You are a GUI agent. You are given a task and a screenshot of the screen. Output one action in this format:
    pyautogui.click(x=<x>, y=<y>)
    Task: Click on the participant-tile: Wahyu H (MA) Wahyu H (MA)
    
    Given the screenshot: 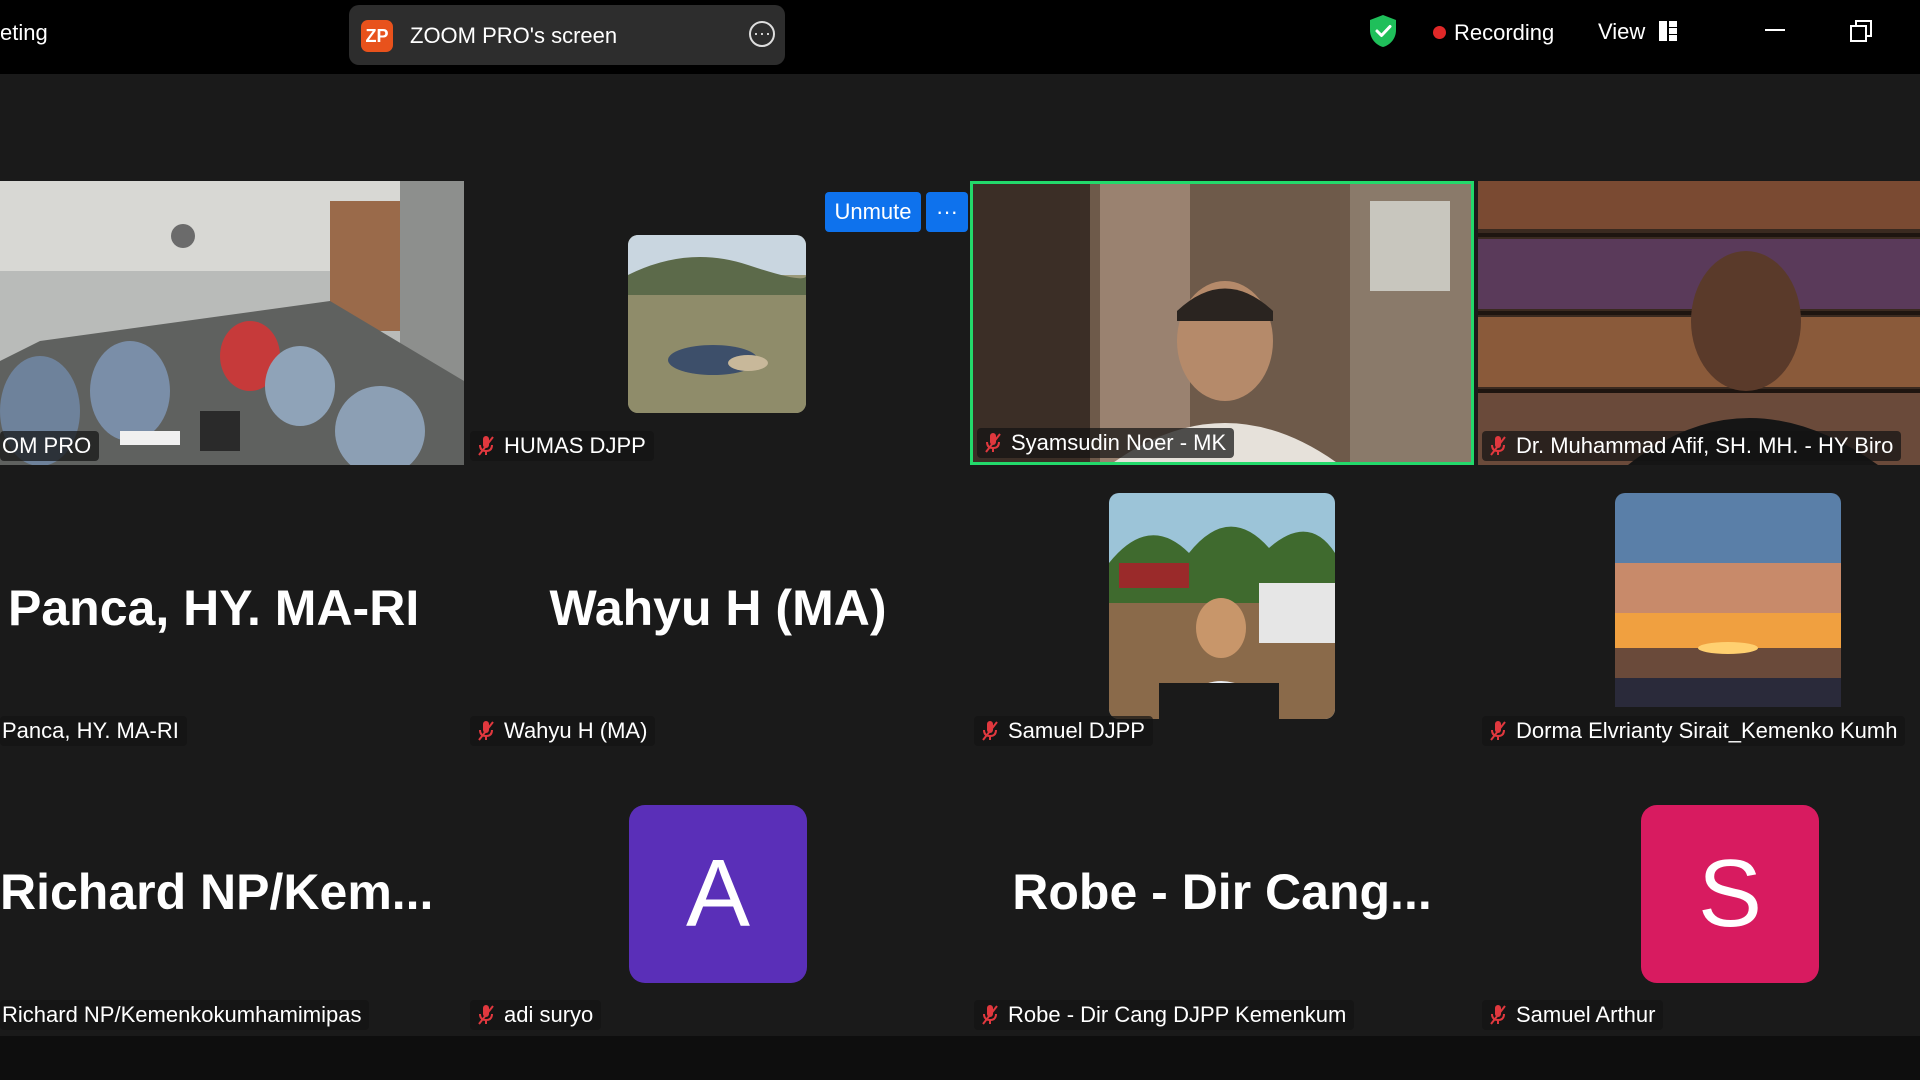 What is the action you would take?
    pyautogui.click(x=718, y=608)
    